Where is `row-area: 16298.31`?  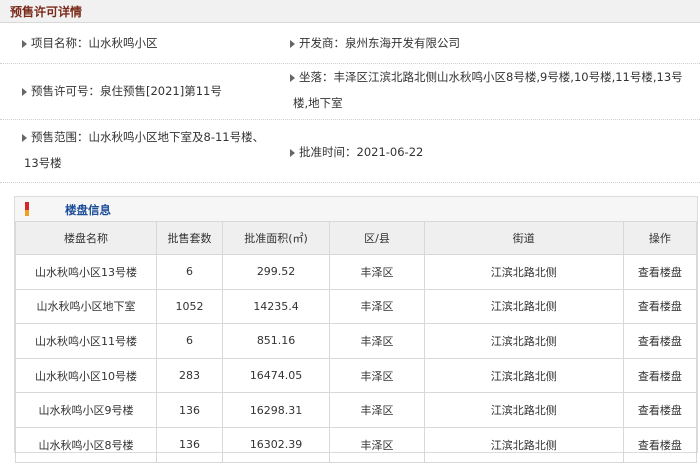
row-area: 16298.31 is located at coordinates (276, 410).